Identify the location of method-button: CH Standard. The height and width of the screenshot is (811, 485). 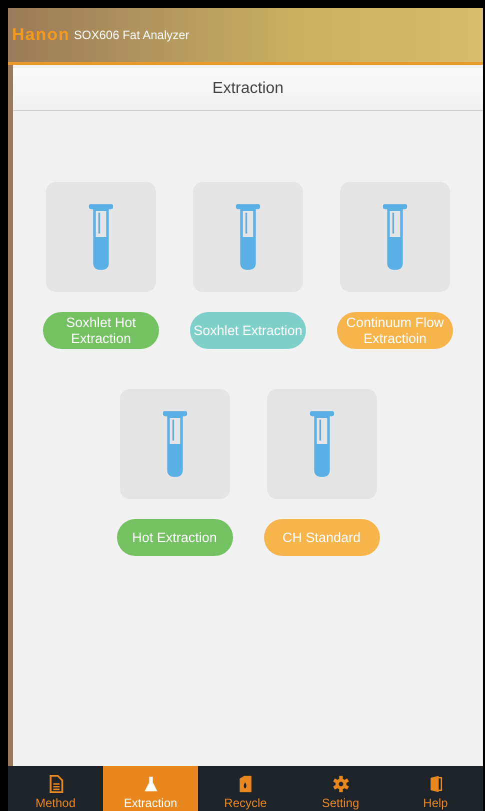
(322, 537).